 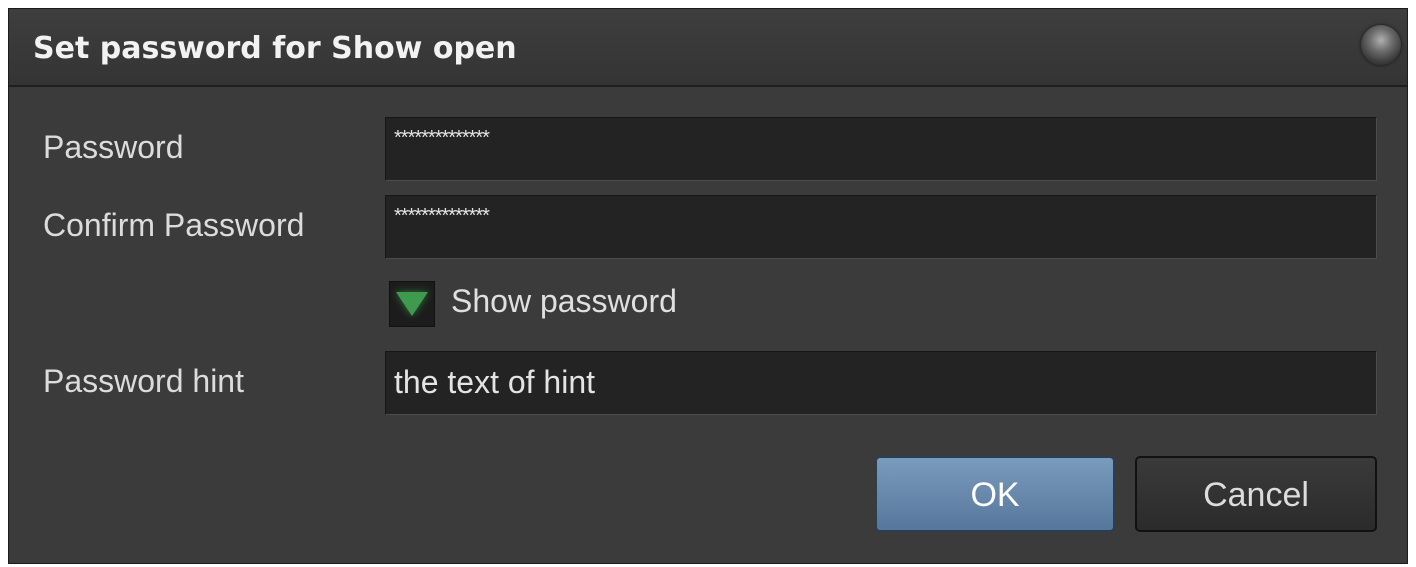 What do you see at coordinates (174, 225) in the screenshot?
I see `confirm-password-label: Confirm Password` at bounding box center [174, 225].